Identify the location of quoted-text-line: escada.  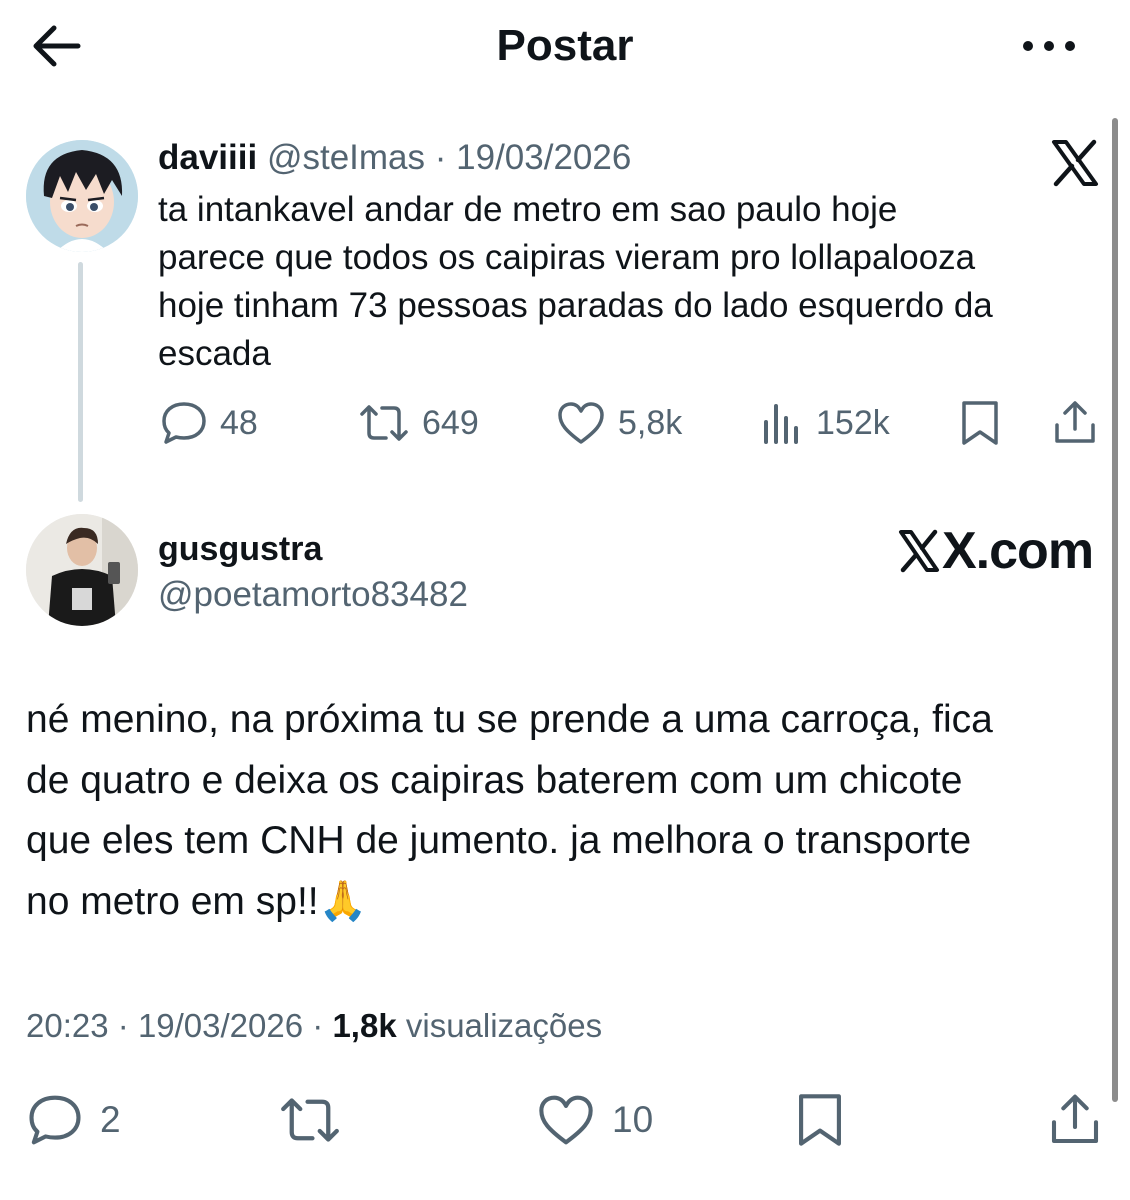
(214, 353).